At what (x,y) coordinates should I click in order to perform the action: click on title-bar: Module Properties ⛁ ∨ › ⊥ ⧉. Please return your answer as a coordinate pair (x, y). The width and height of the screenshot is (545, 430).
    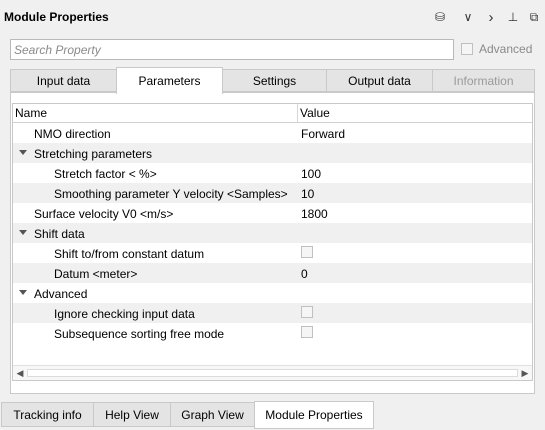
    Looking at the image, I should click on (272, 17).